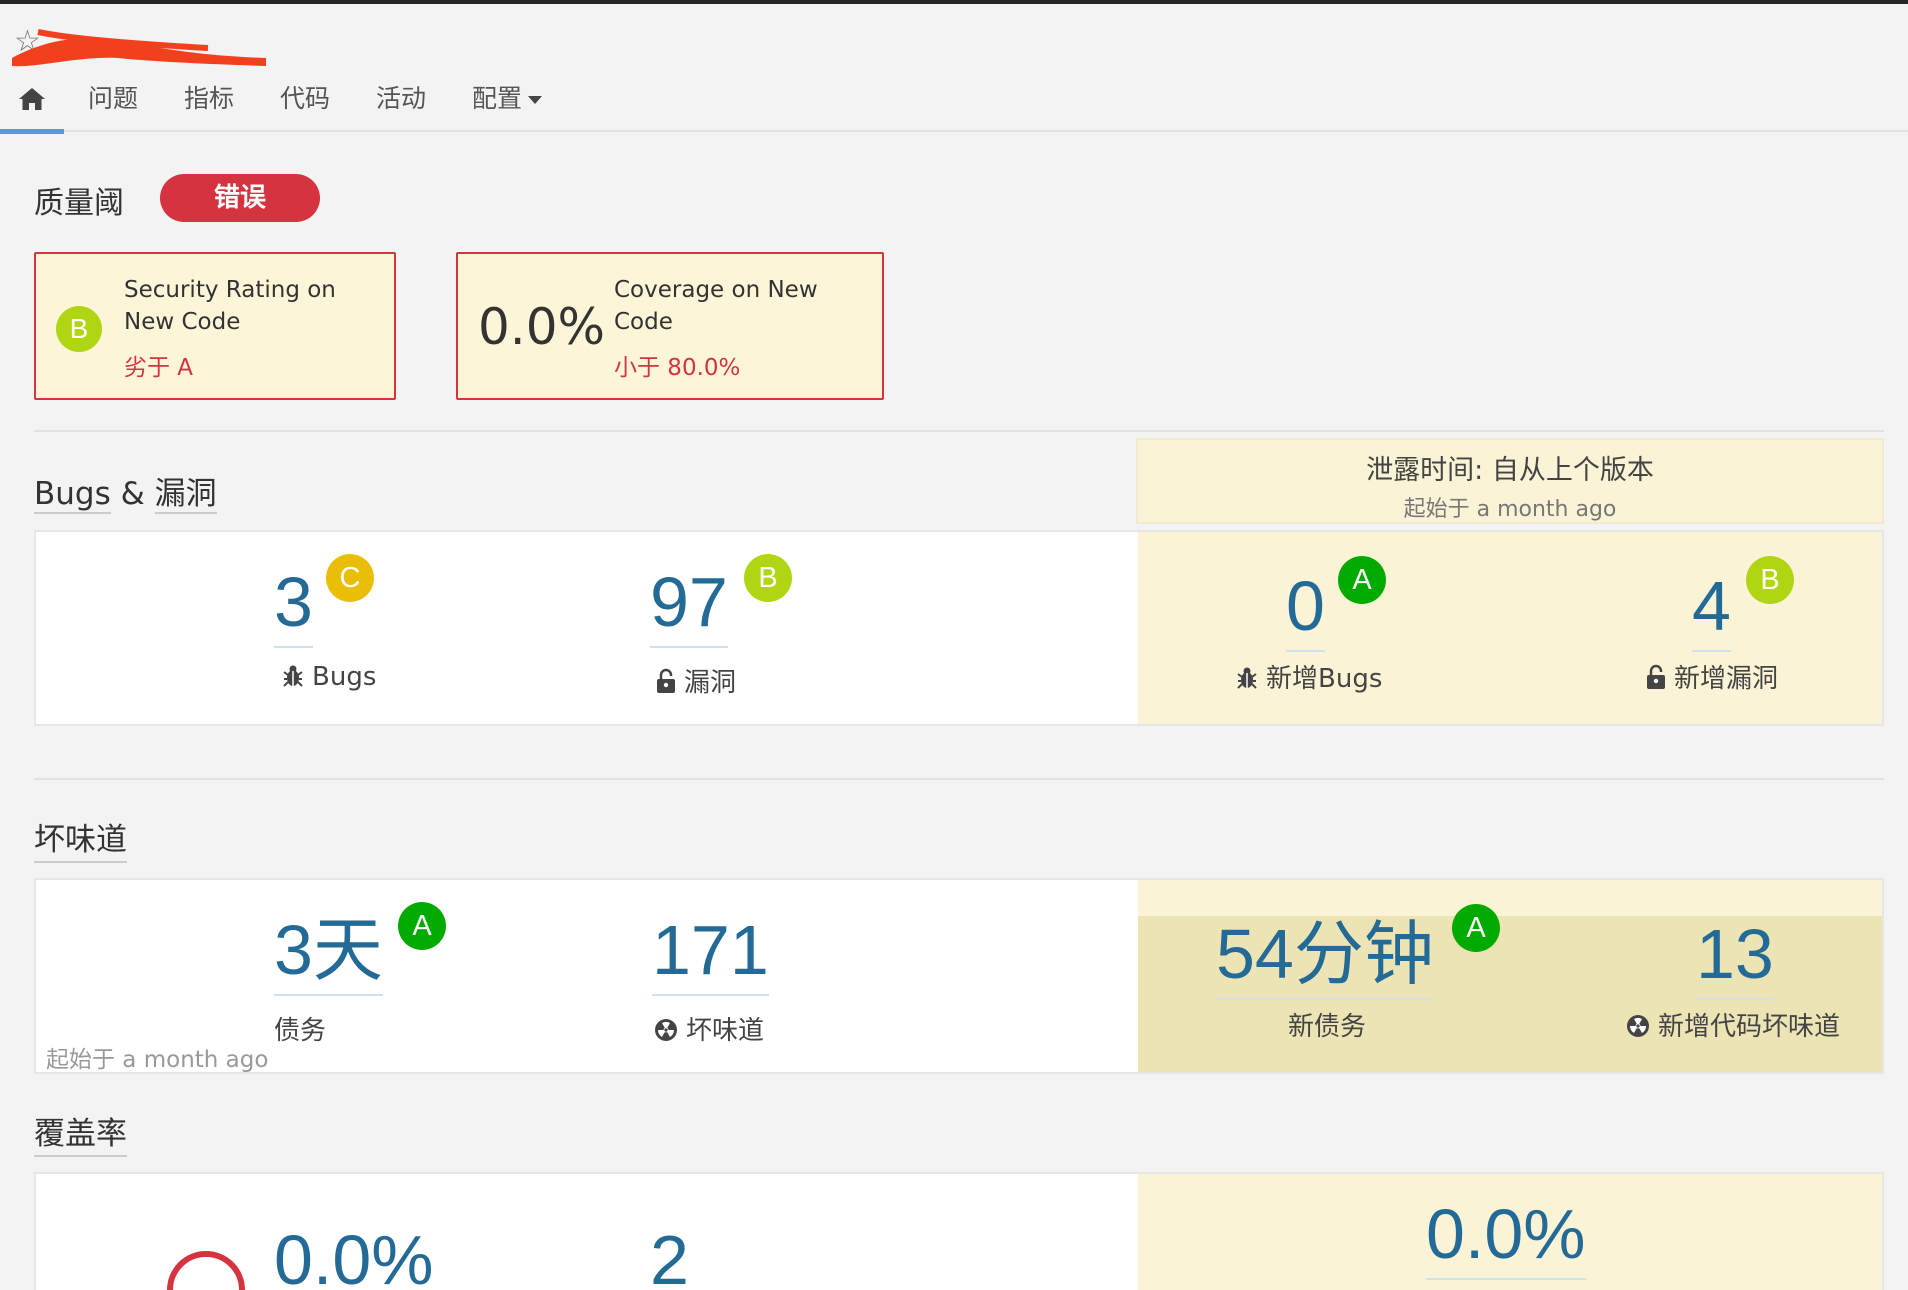 The height and width of the screenshot is (1290, 1908). I want to click on rating-badge: B, so click(79, 329).